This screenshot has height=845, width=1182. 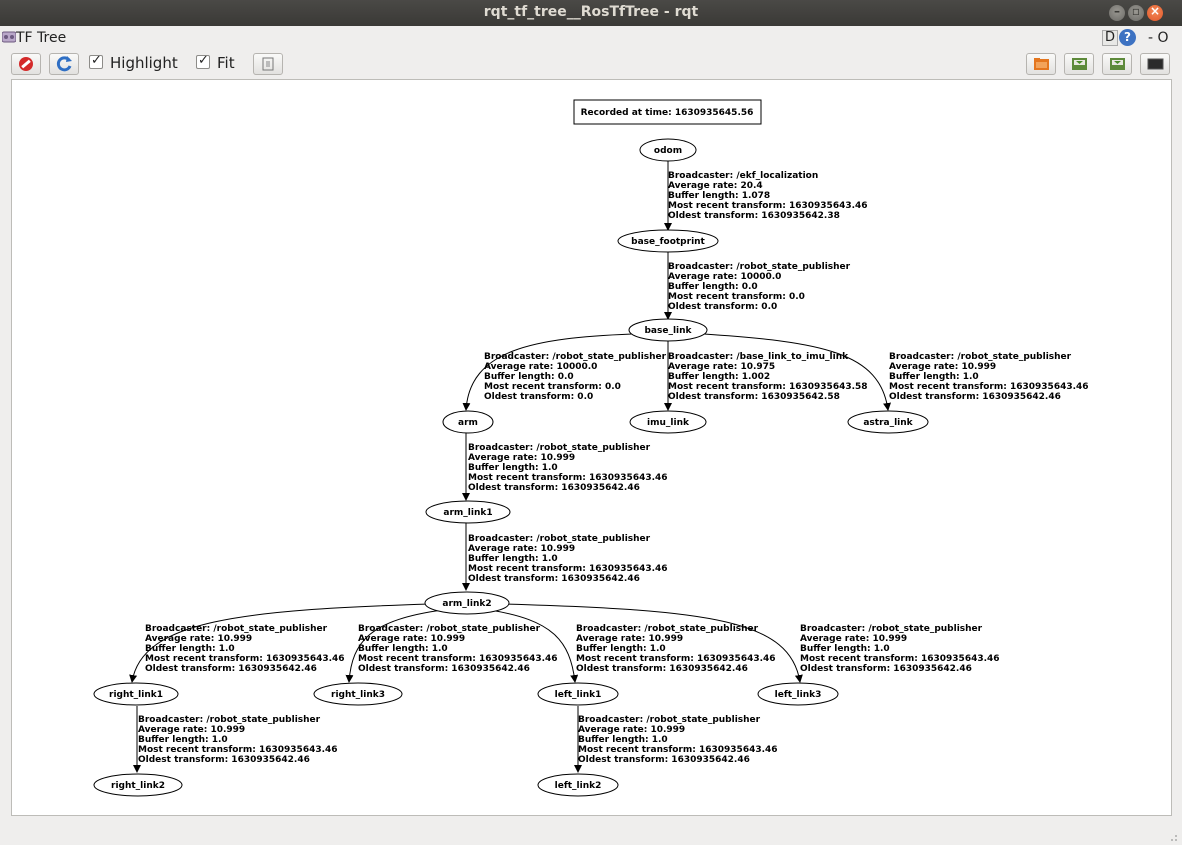 I want to click on node-label-left-link2: left_link2, so click(x=578, y=786).